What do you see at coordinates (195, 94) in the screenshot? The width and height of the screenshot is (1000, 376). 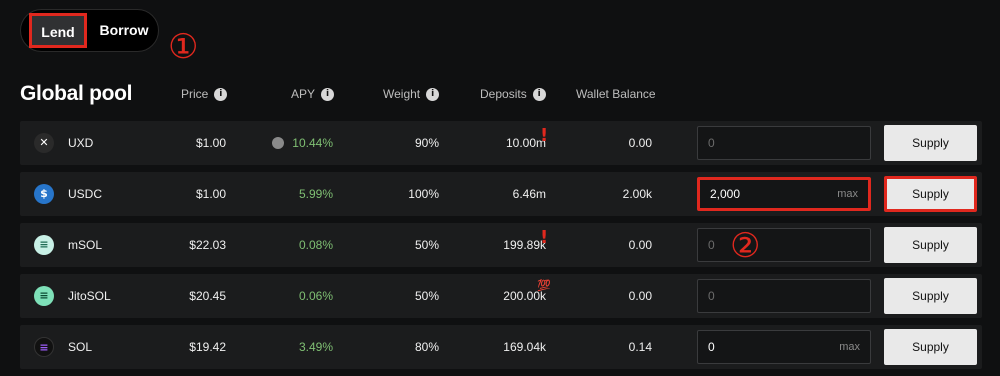 I see `header-price-label: Price` at bounding box center [195, 94].